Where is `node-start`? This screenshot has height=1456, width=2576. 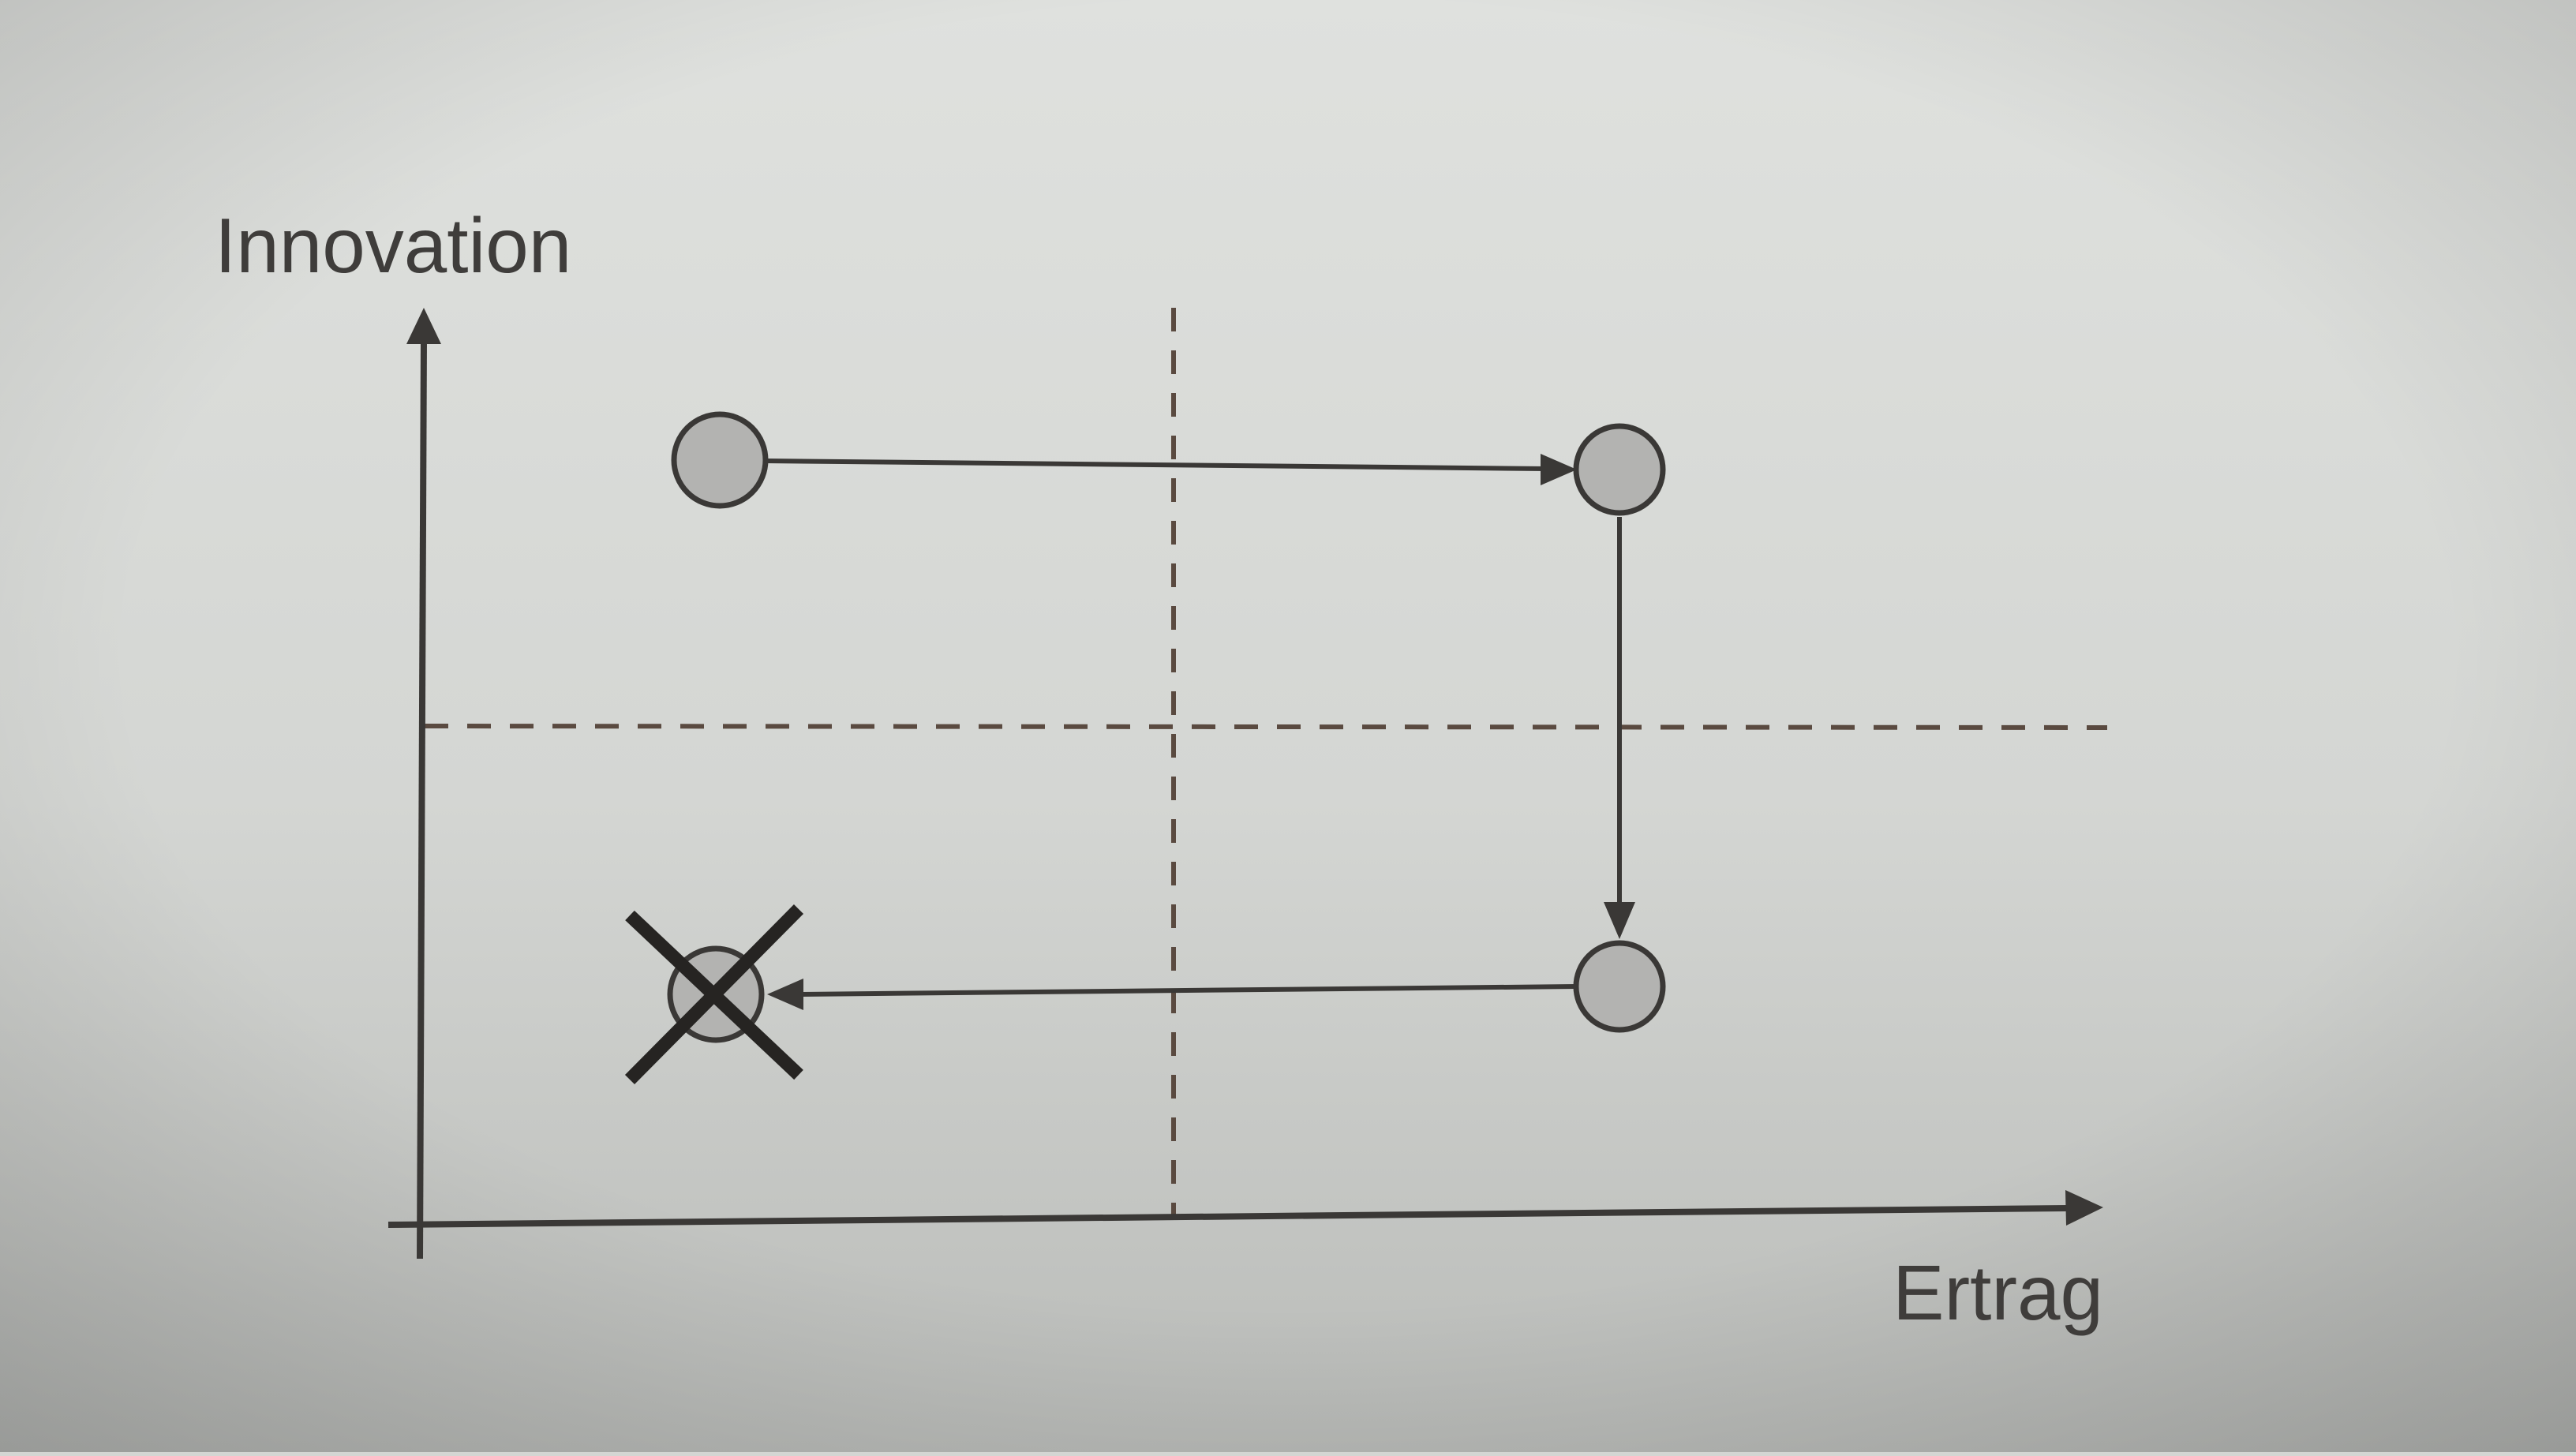 node-start is located at coordinates (720, 460).